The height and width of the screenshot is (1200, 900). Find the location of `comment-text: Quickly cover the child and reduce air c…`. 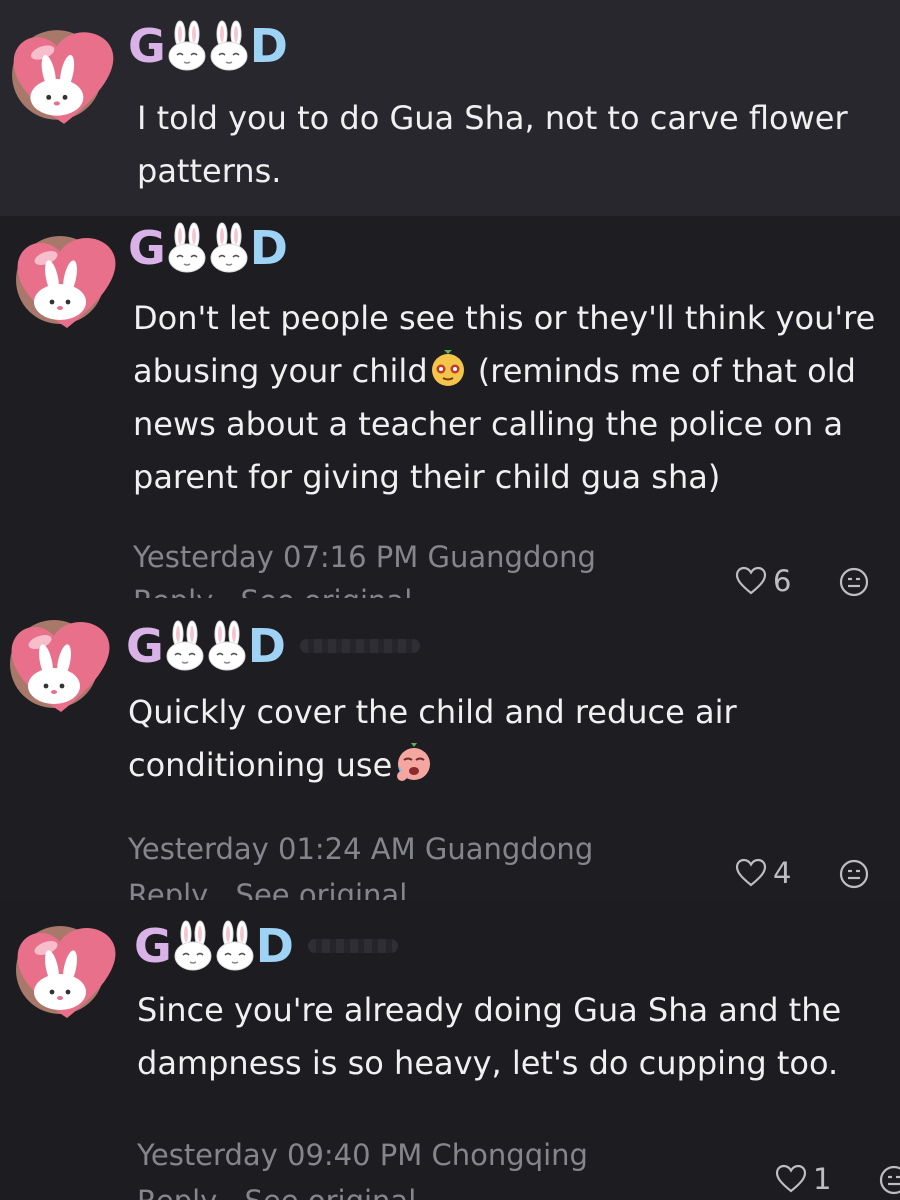

comment-text: Quickly cover the child and reduce air c… is located at coordinates (448, 739).